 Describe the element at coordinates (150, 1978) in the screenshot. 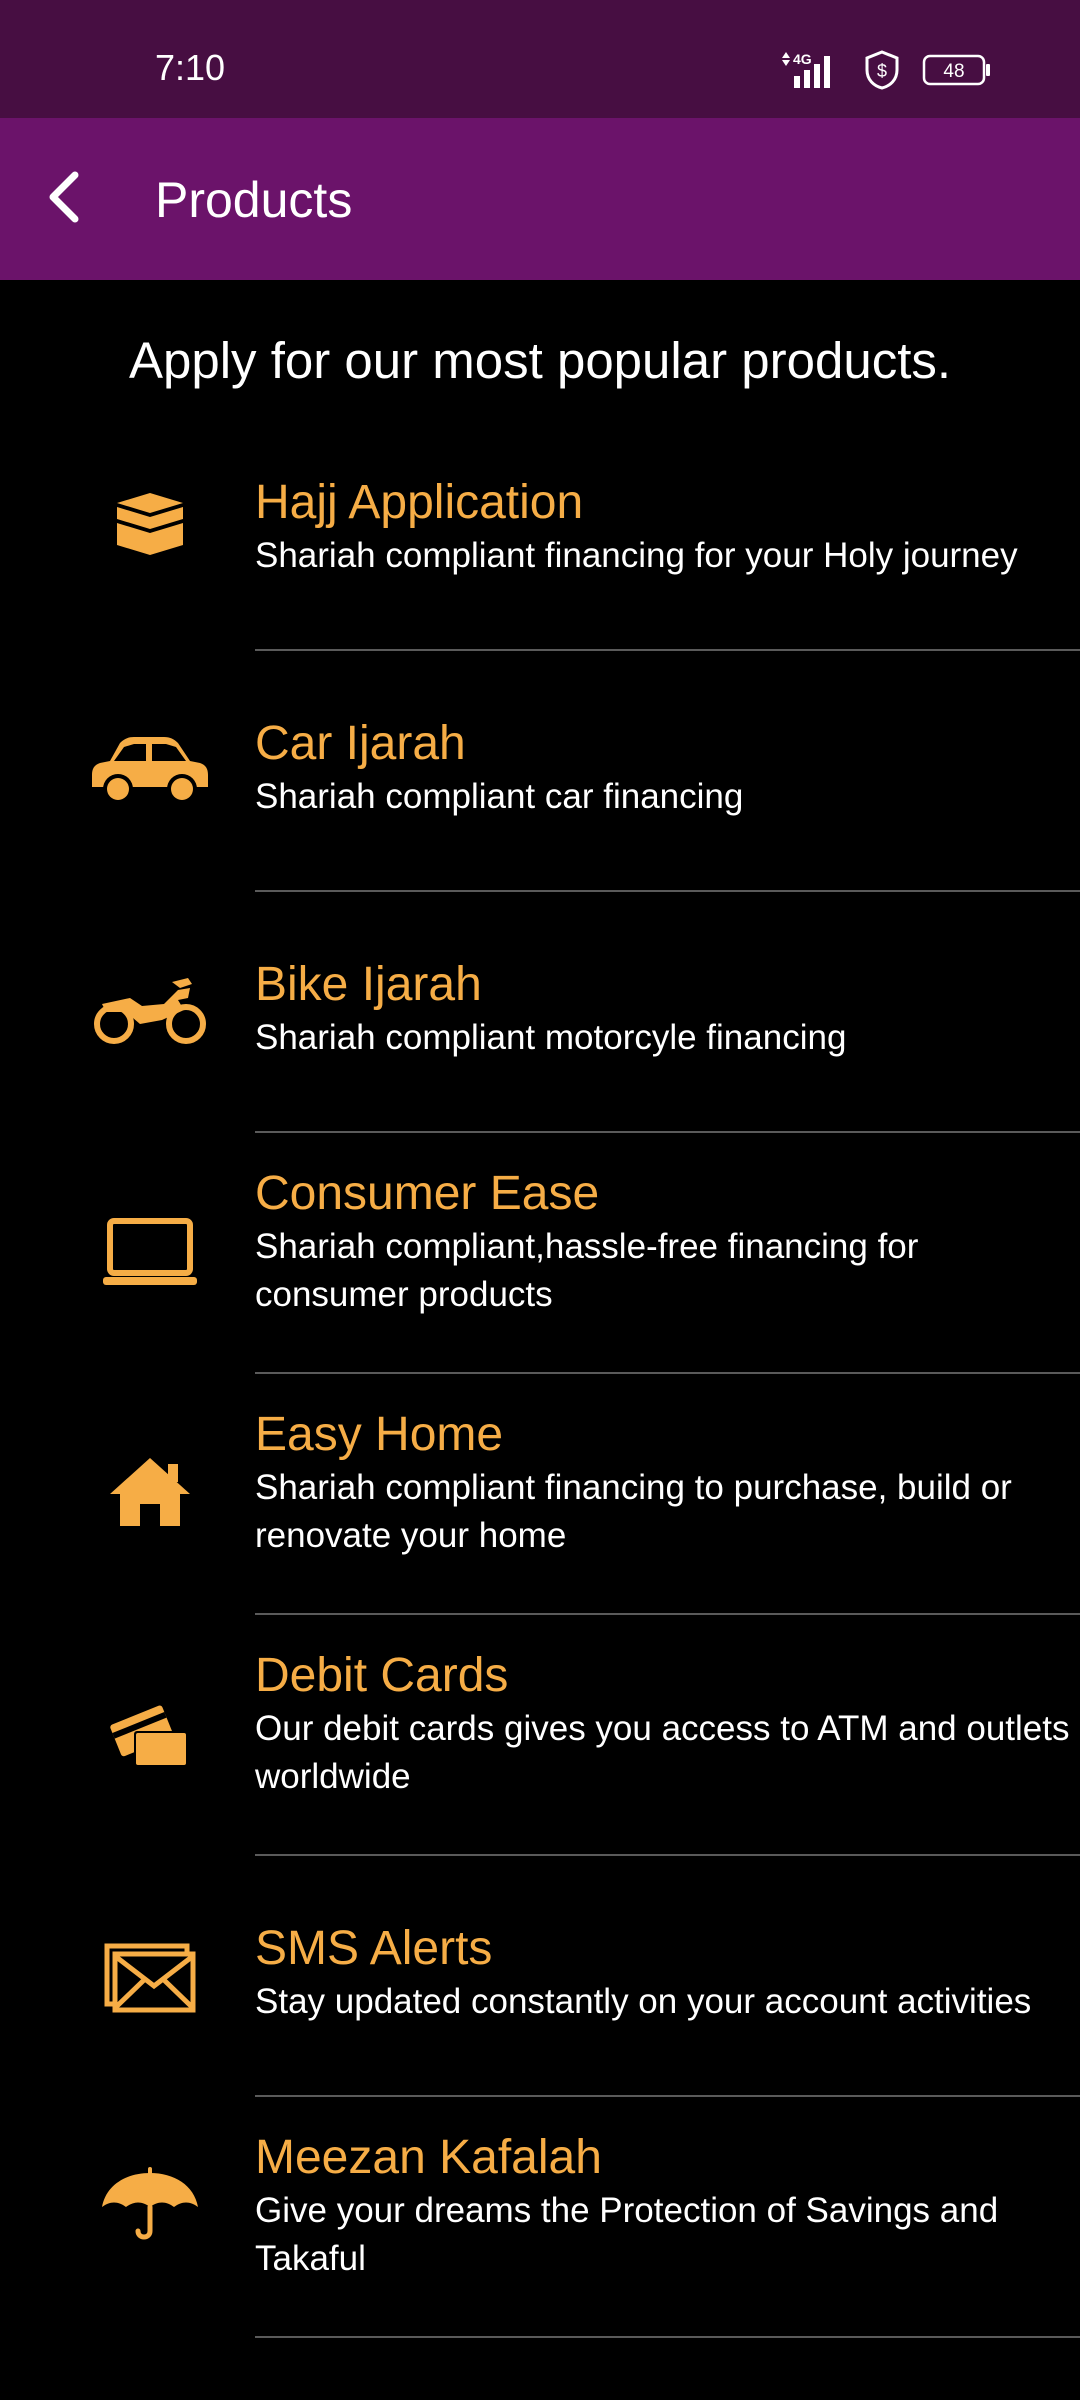

I see `envelope-icon` at that location.